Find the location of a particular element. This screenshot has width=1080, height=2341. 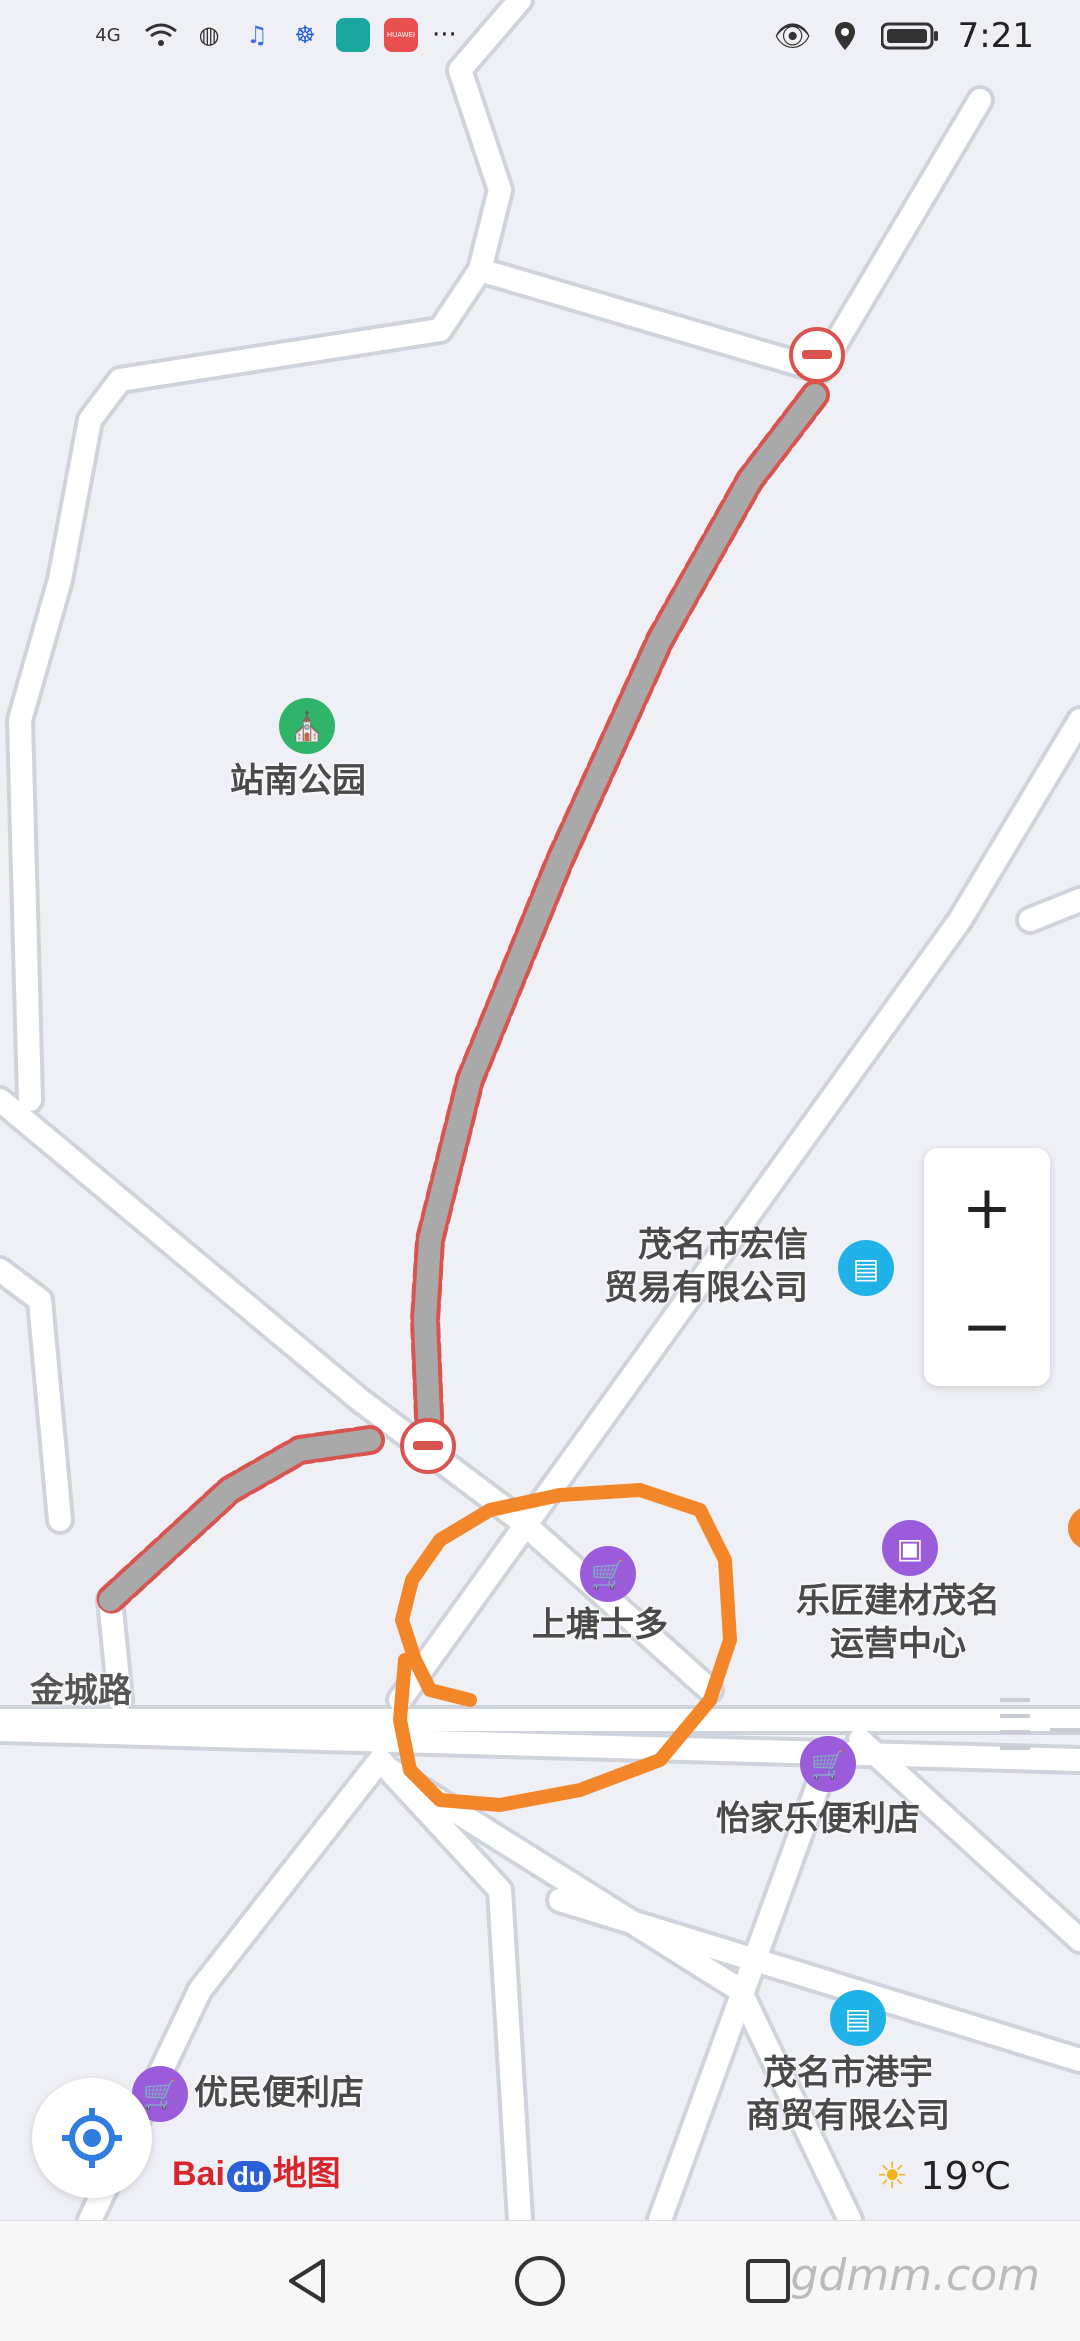

cellular-signal-icon: 4G is located at coordinates (108, 35).